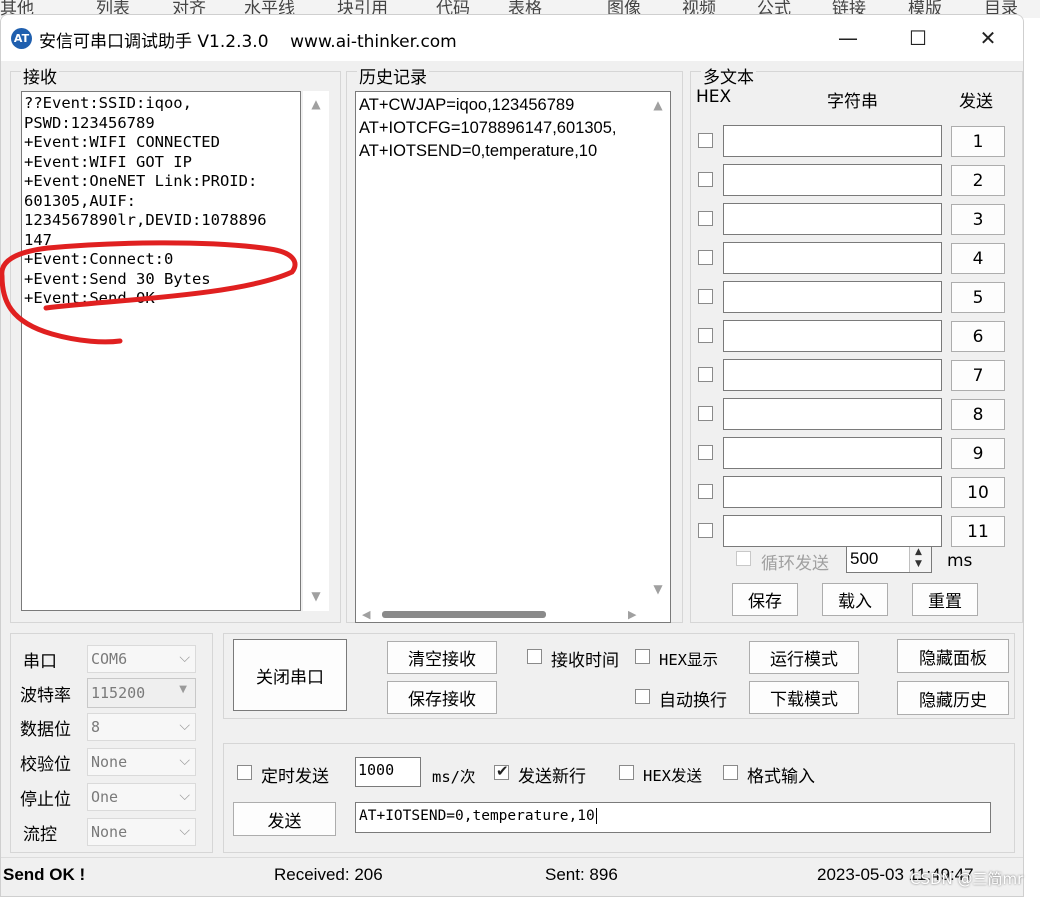 Image resolution: width=1040 pixels, height=897 pixels. What do you see at coordinates (290, 675) in the screenshot?
I see `close-port-button: 关闭串口` at bounding box center [290, 675].